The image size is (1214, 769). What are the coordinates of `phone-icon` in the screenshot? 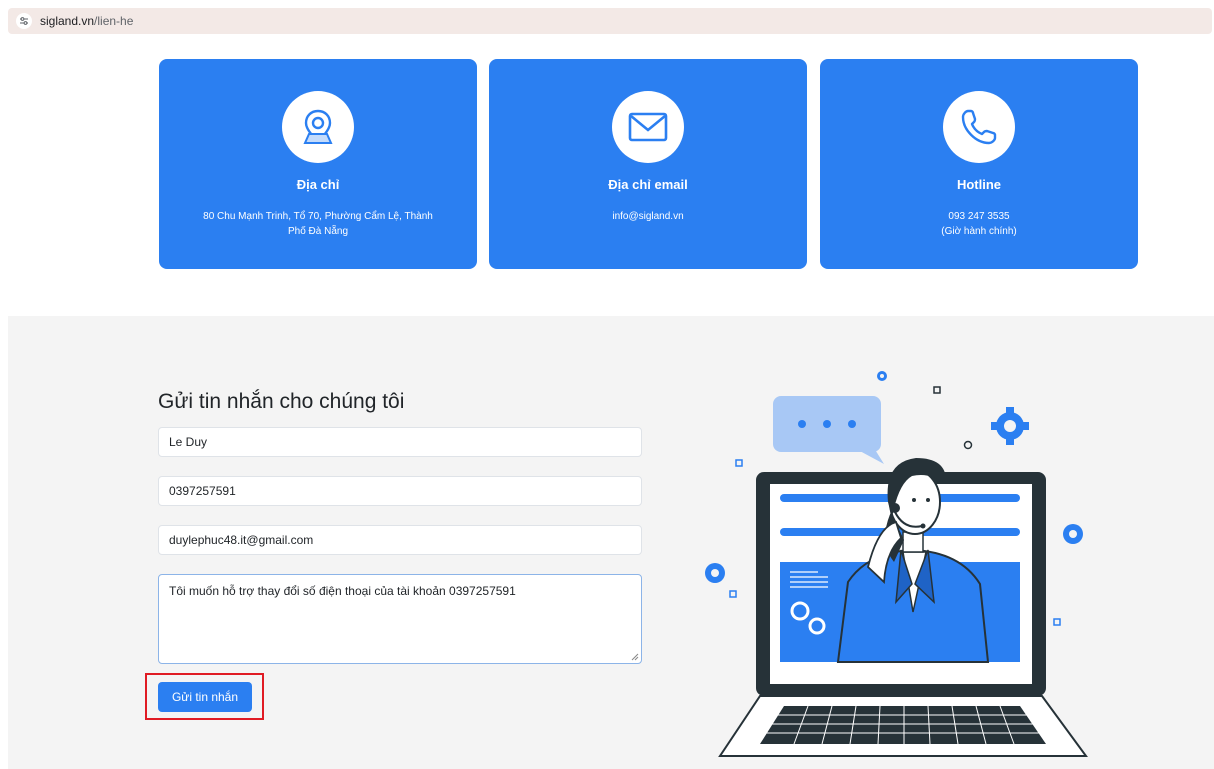 It's located at (979, 127).